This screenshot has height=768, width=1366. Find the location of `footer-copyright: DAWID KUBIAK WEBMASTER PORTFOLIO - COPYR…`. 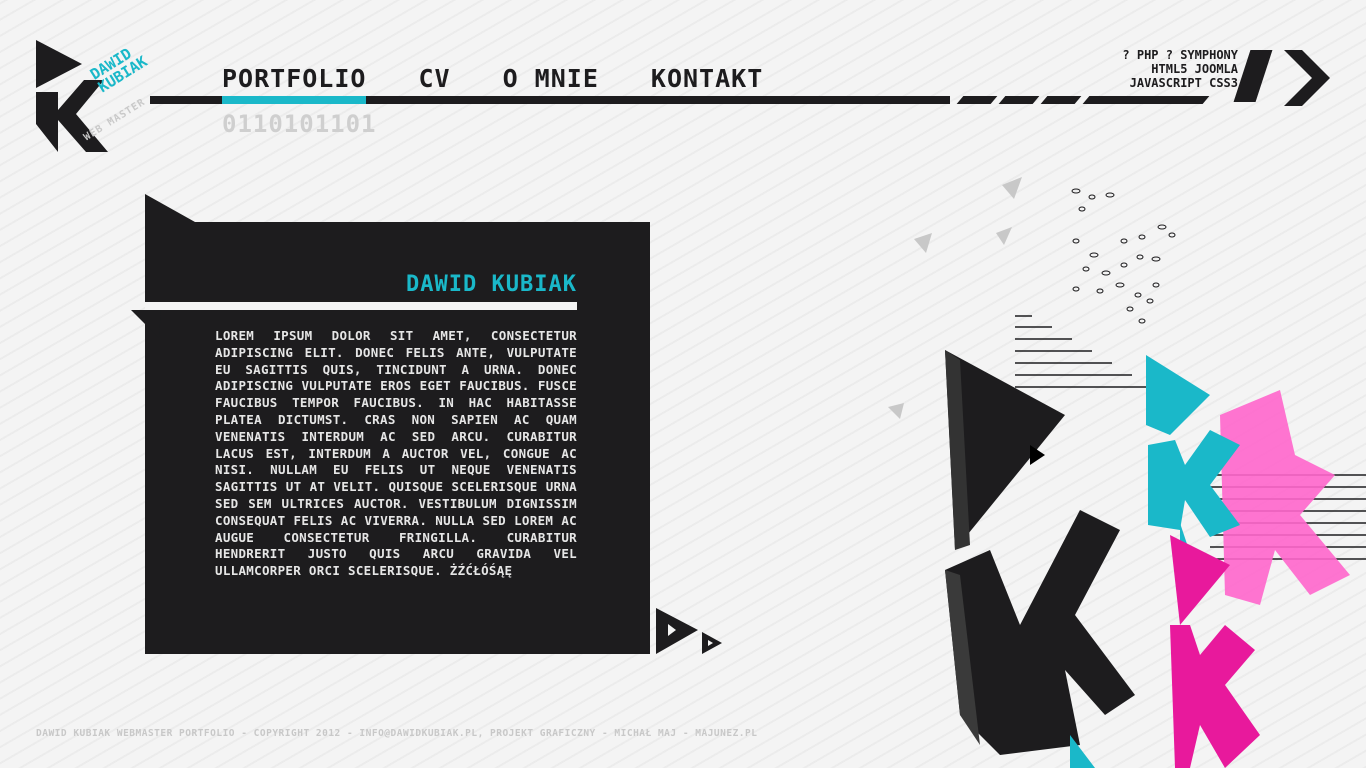

footer-copyright: DAWID KUBIAK WEBMASTER PORTFOLIO - COPYR… is located at coordinates (397, 733).